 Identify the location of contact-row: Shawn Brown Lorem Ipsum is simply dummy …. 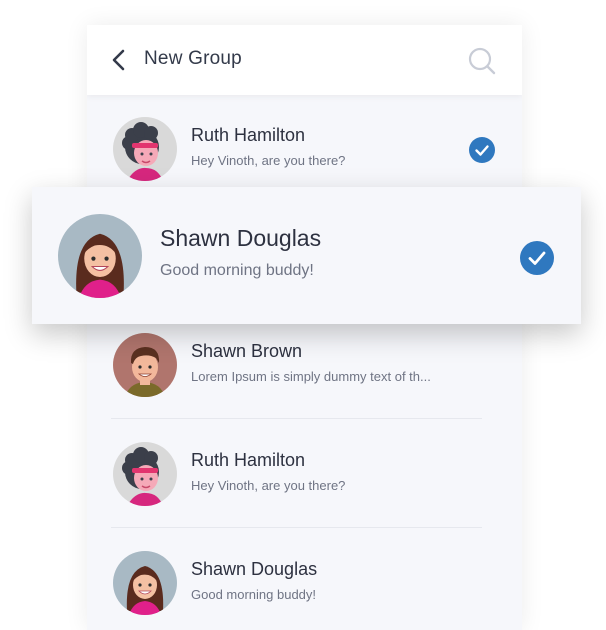
(304, 365).